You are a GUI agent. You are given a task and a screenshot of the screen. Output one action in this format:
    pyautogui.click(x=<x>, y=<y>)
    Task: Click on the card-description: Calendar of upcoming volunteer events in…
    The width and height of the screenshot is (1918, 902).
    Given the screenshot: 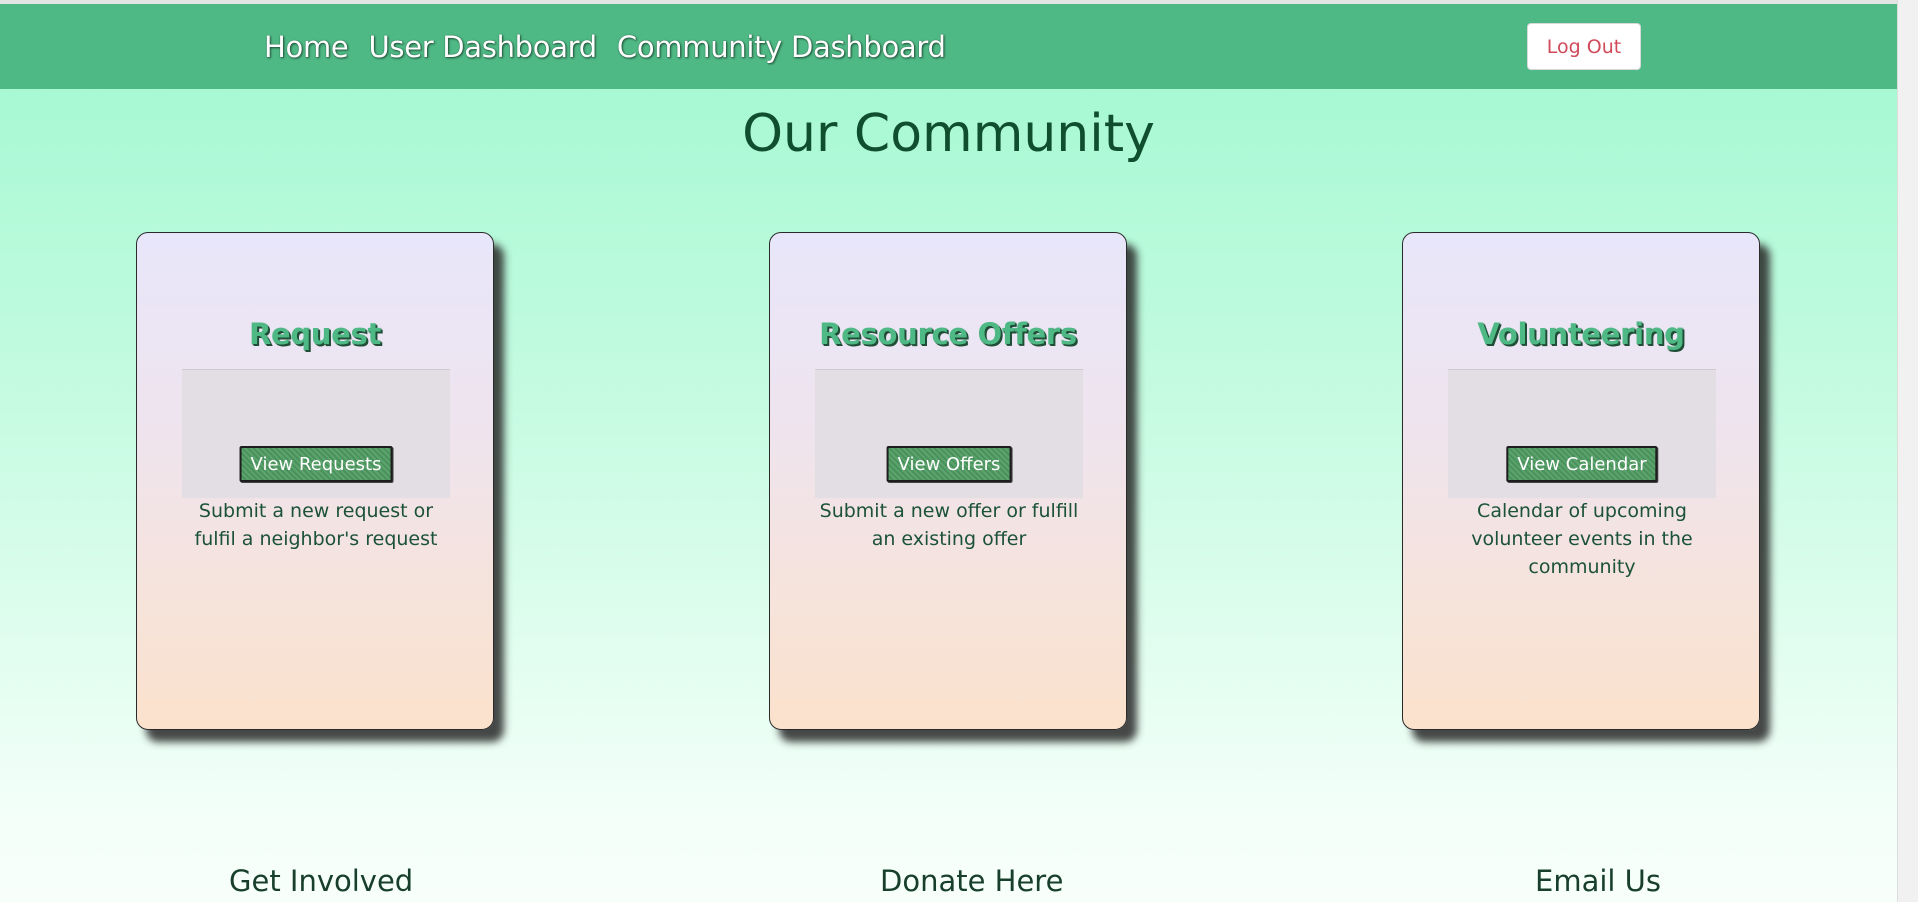 What is the action you would take?
    pyautogui.click(x=1582, y=539)
    